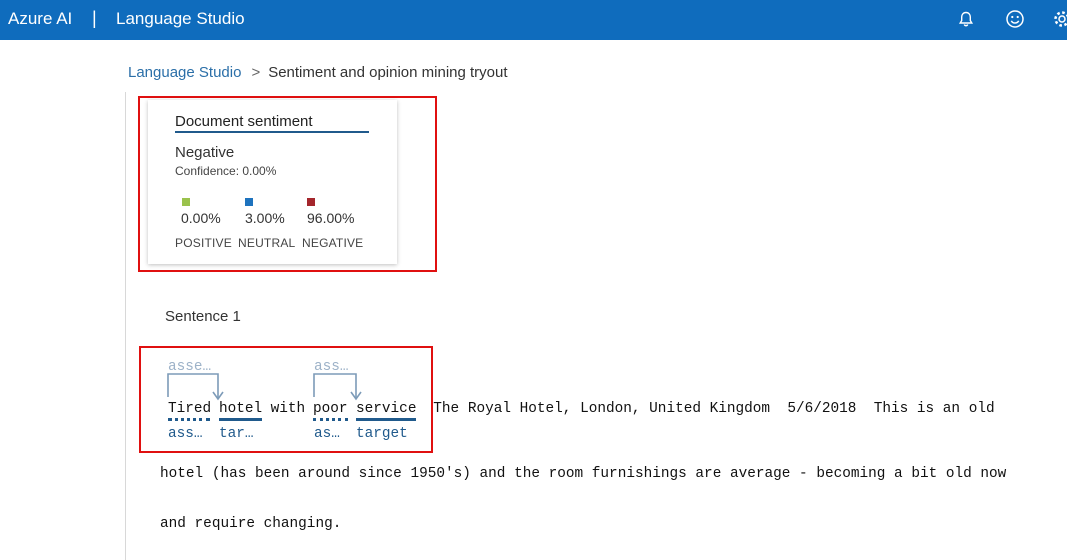  I want to click on sentence-text: with, so click(288, 409).